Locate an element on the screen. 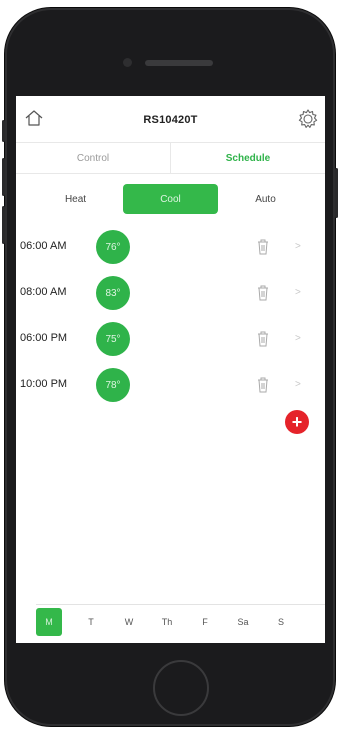 This screenshot has width=340, height=731. schedule-time: 08:00 AM is located at coordinates (43, 292).